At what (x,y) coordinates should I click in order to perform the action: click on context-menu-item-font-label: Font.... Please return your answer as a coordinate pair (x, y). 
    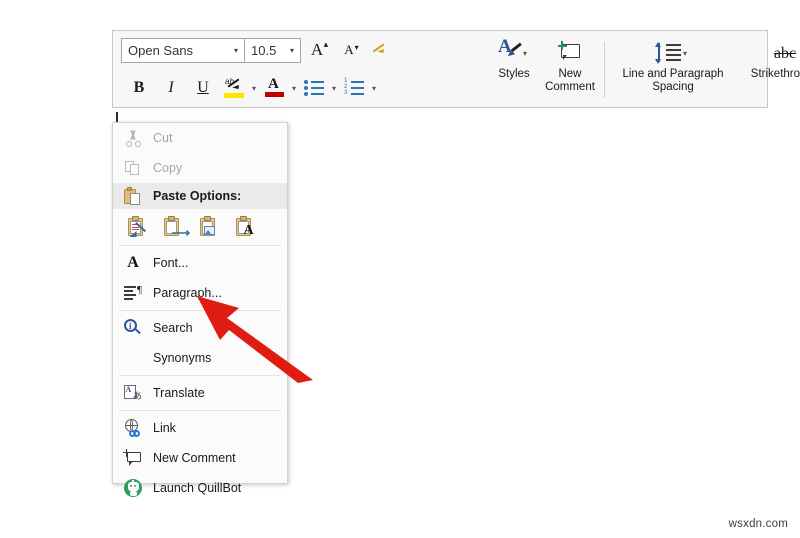
    Looking at the image, I should click on (171, 263).